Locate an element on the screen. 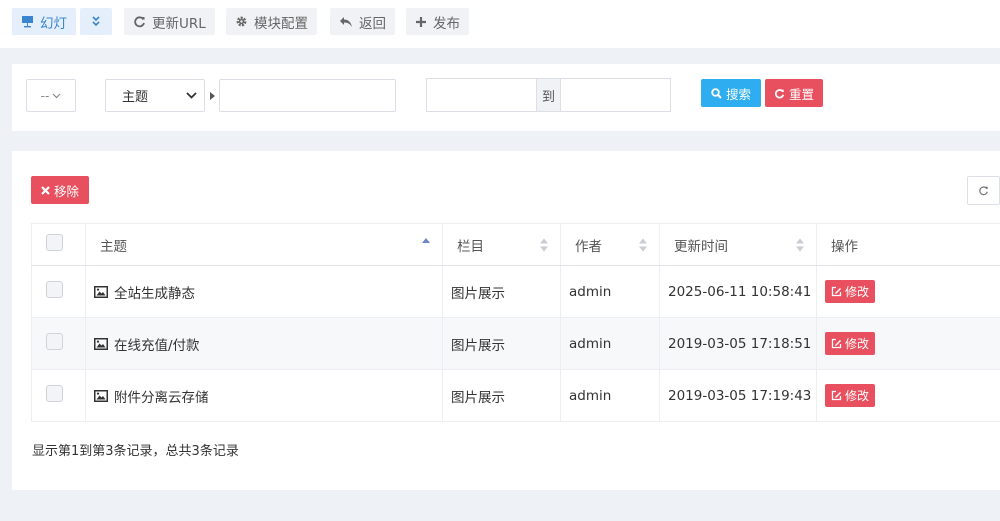 The height and width of the screenshot is (521, 1000). row-updated-time: 2019-03-05 17:18:51 is located at coordinates (738, 343).